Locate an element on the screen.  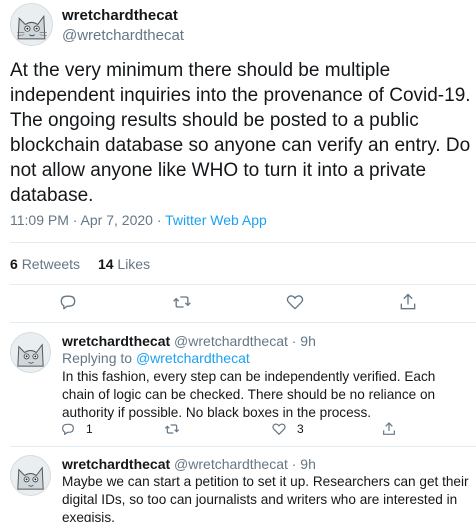
likes-label: Likes is located at coordinates (134, 264).